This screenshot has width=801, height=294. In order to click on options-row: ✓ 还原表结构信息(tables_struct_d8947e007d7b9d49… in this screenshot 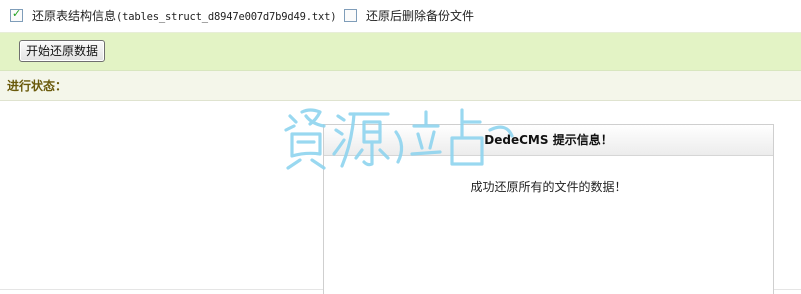, I will do `click(400, 16)`.